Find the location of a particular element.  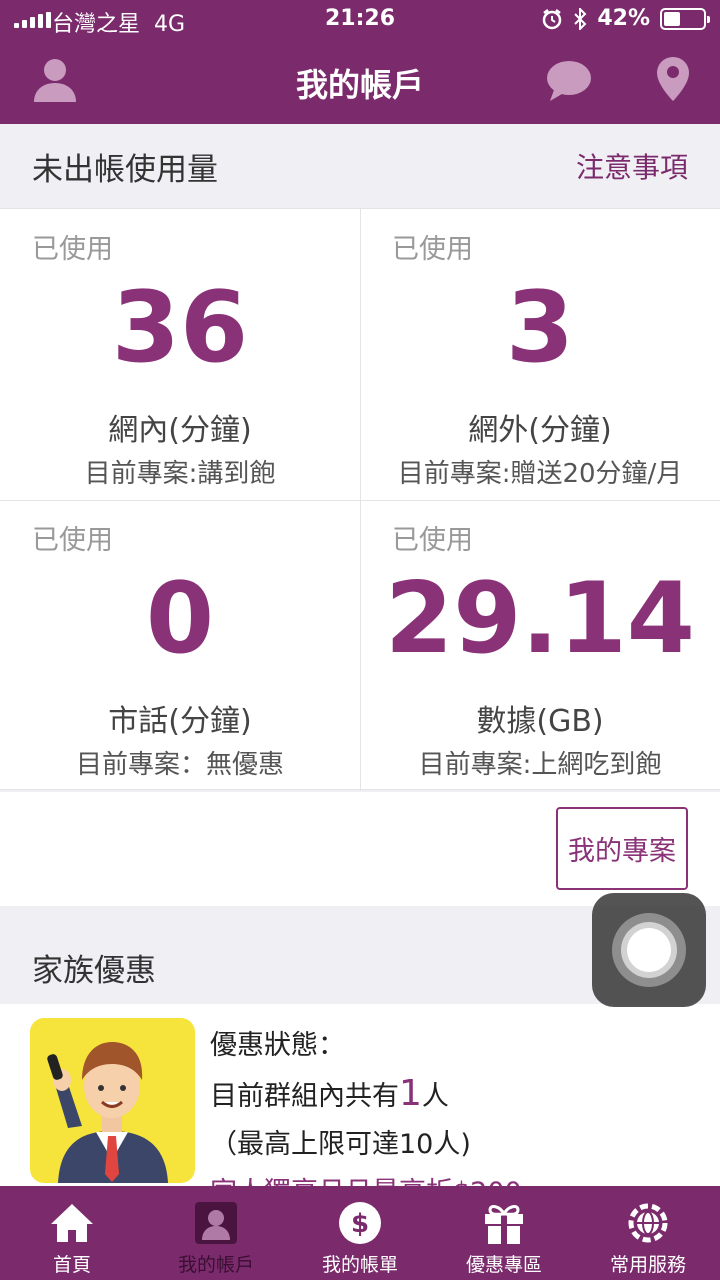

usage-value: 36 is located at coordinates (180, 328).